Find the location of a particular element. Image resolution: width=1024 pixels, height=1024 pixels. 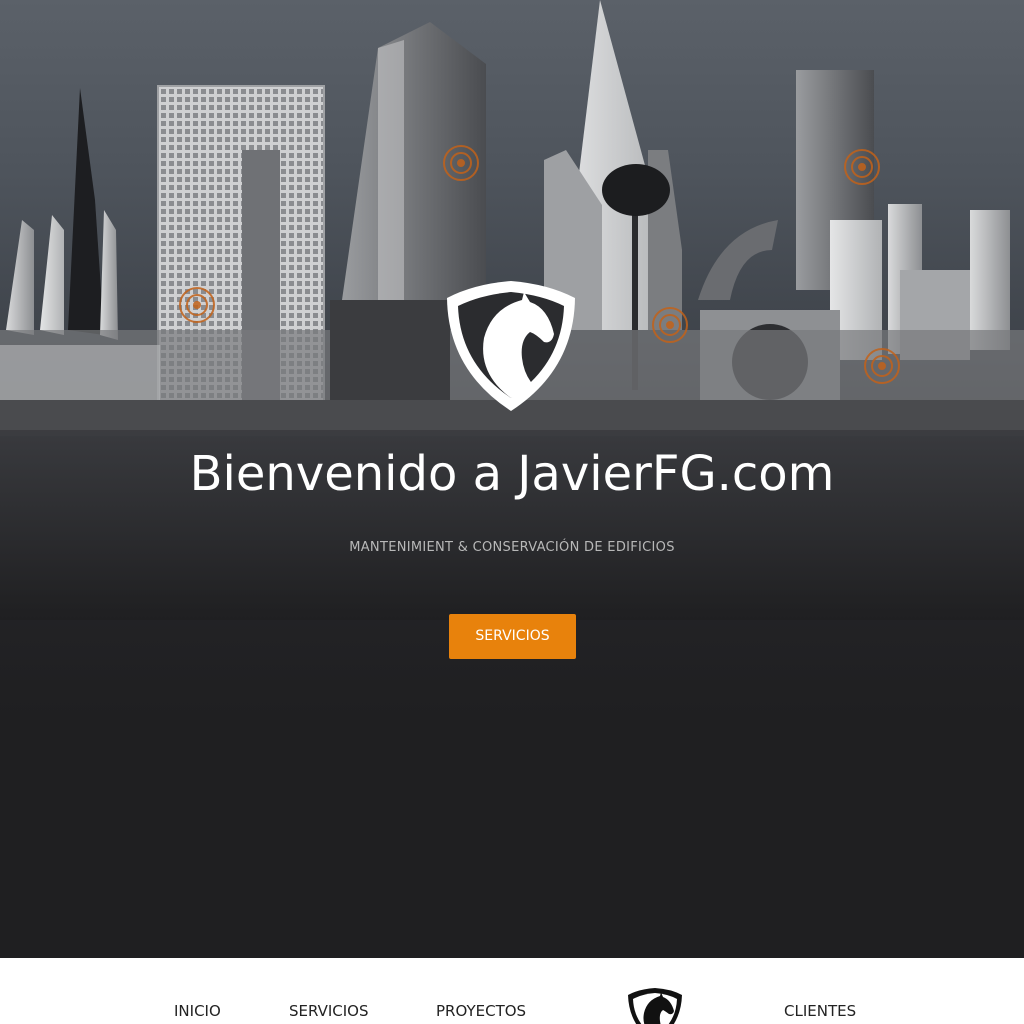

servicios-button: SERVICIOS is located at coordinates (512, 636).